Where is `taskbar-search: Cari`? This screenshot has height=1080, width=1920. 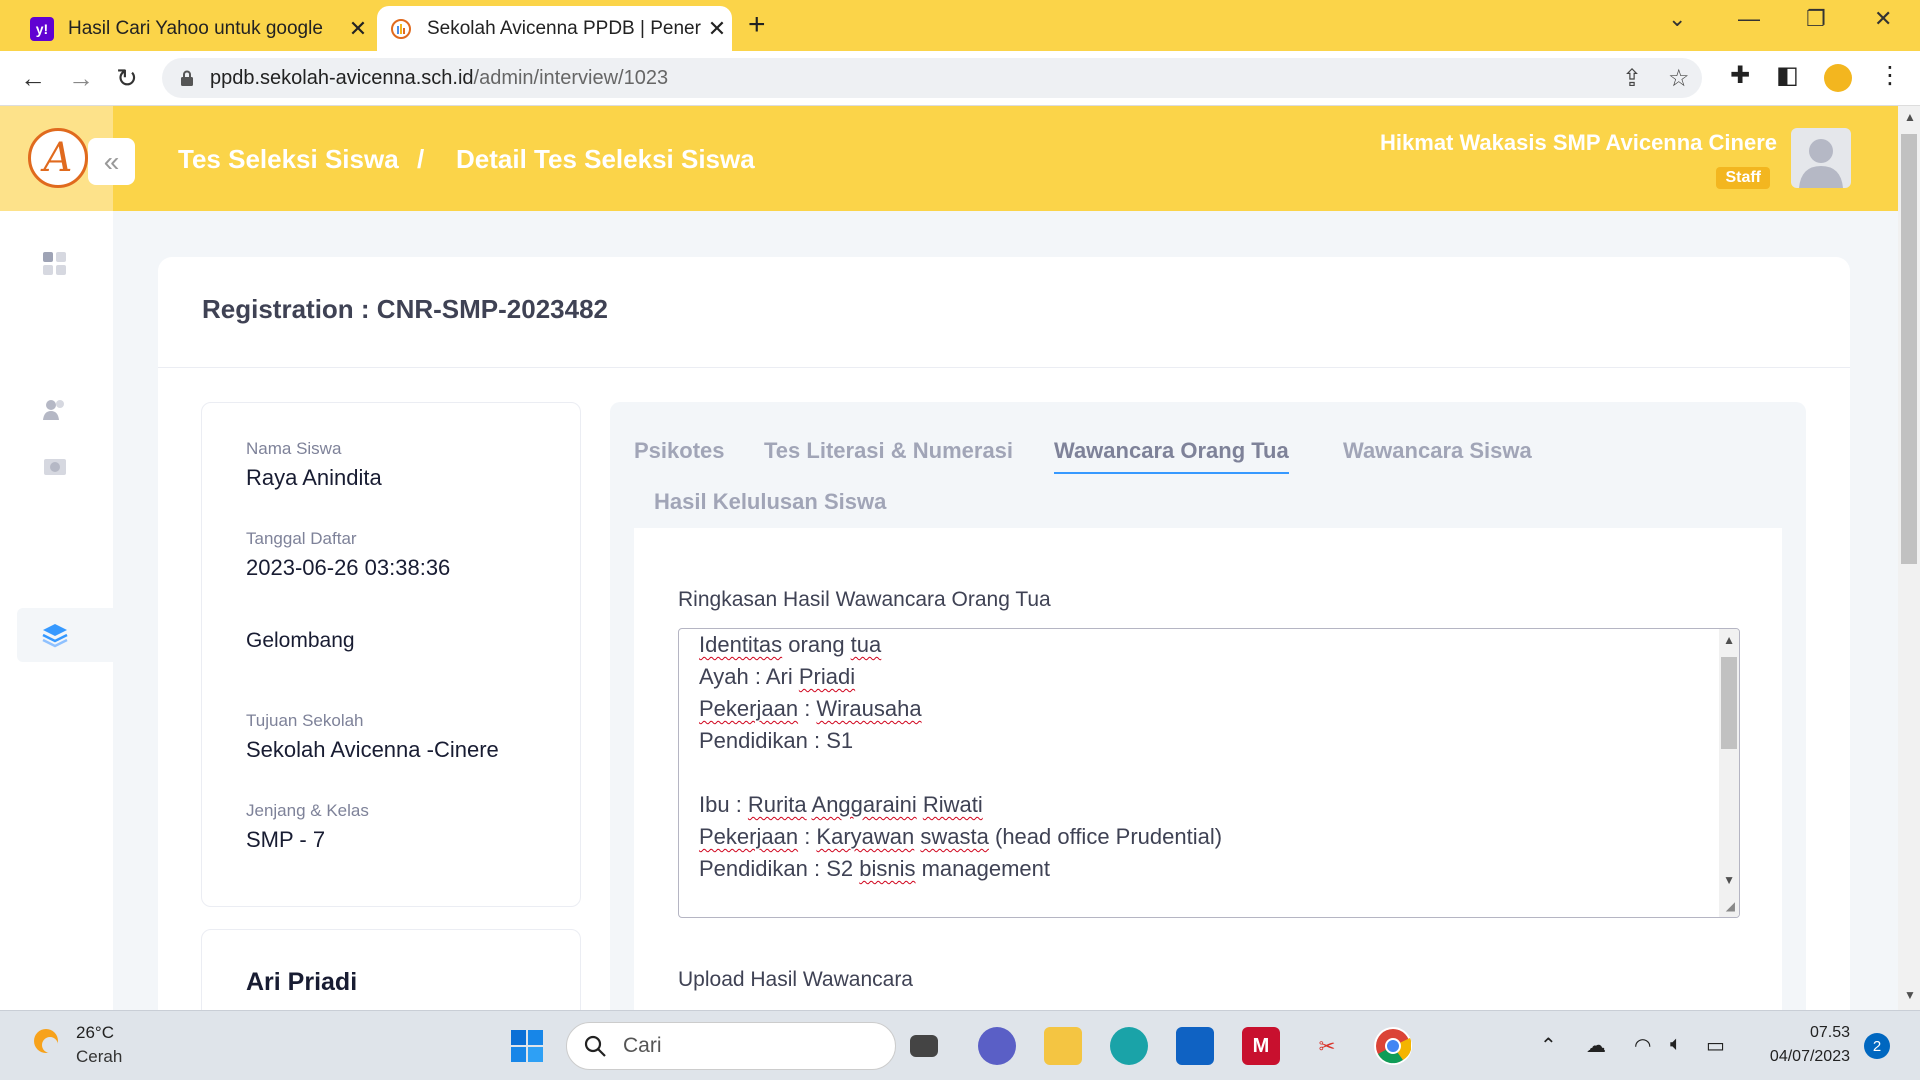 taskbar-search: Cari is located at coordinates (731, 1046).